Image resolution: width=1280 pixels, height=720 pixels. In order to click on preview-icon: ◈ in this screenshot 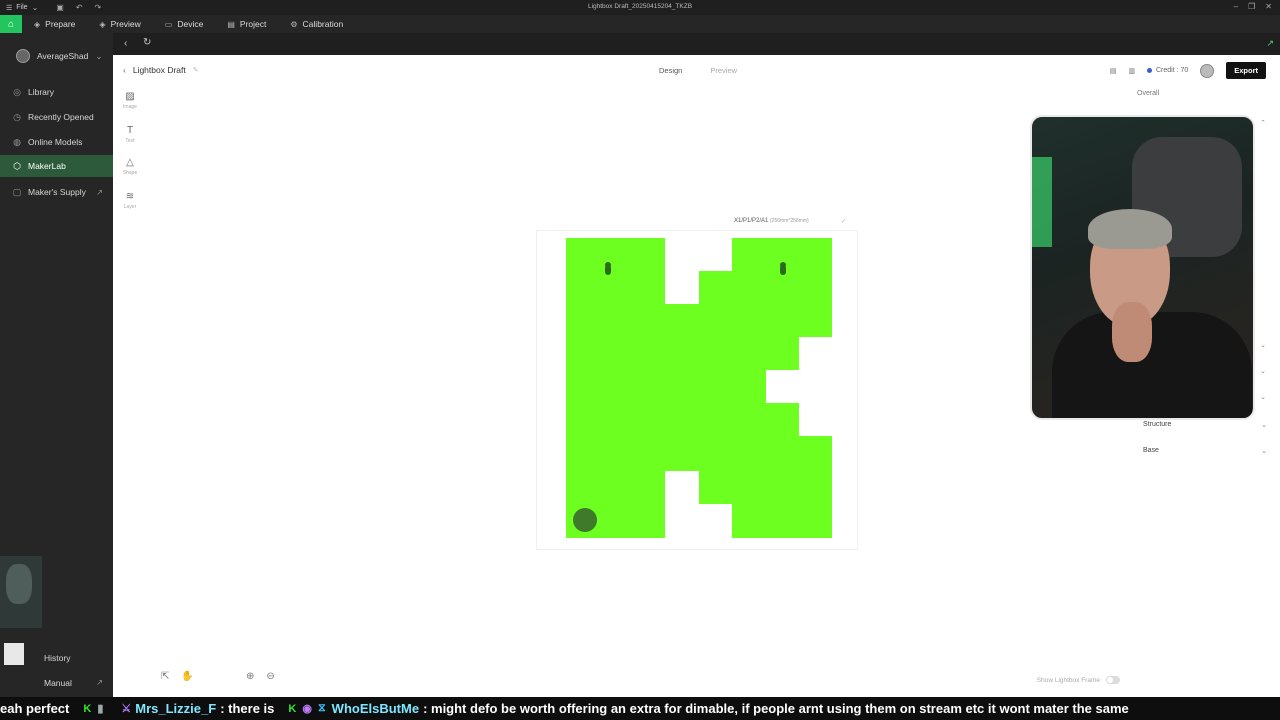, I will do `click(102, 24)`.